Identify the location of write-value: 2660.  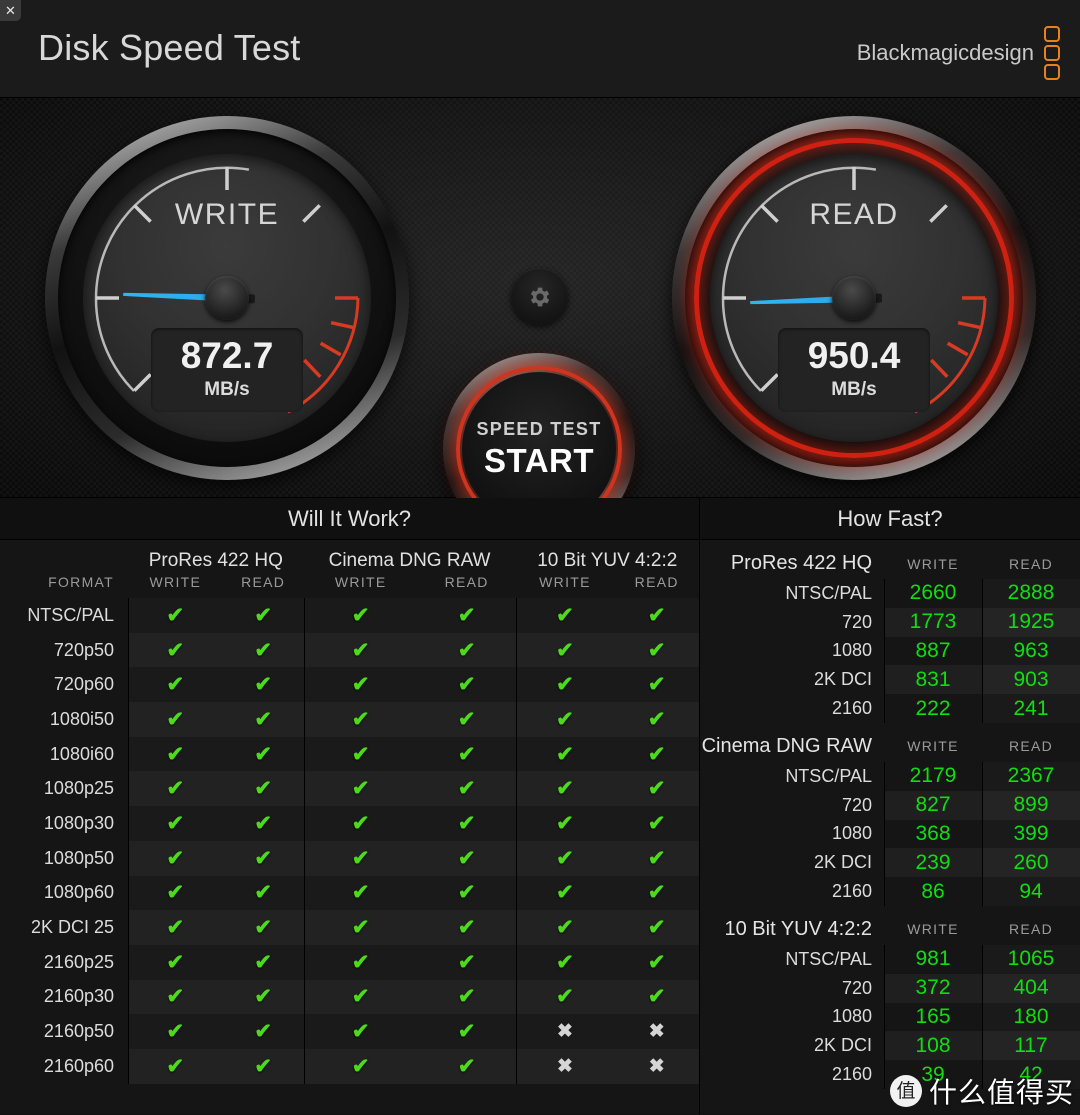
(933, 593).